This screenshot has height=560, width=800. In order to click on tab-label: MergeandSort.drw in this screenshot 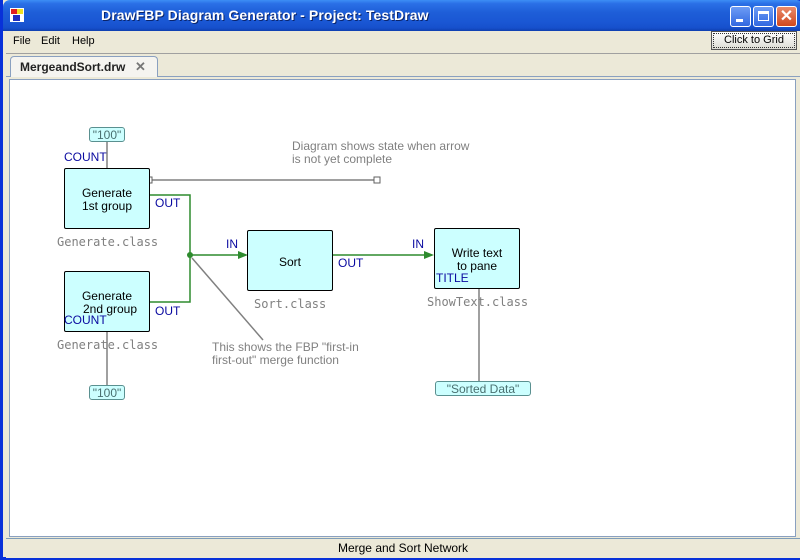, I will do `click(73, 67)`.